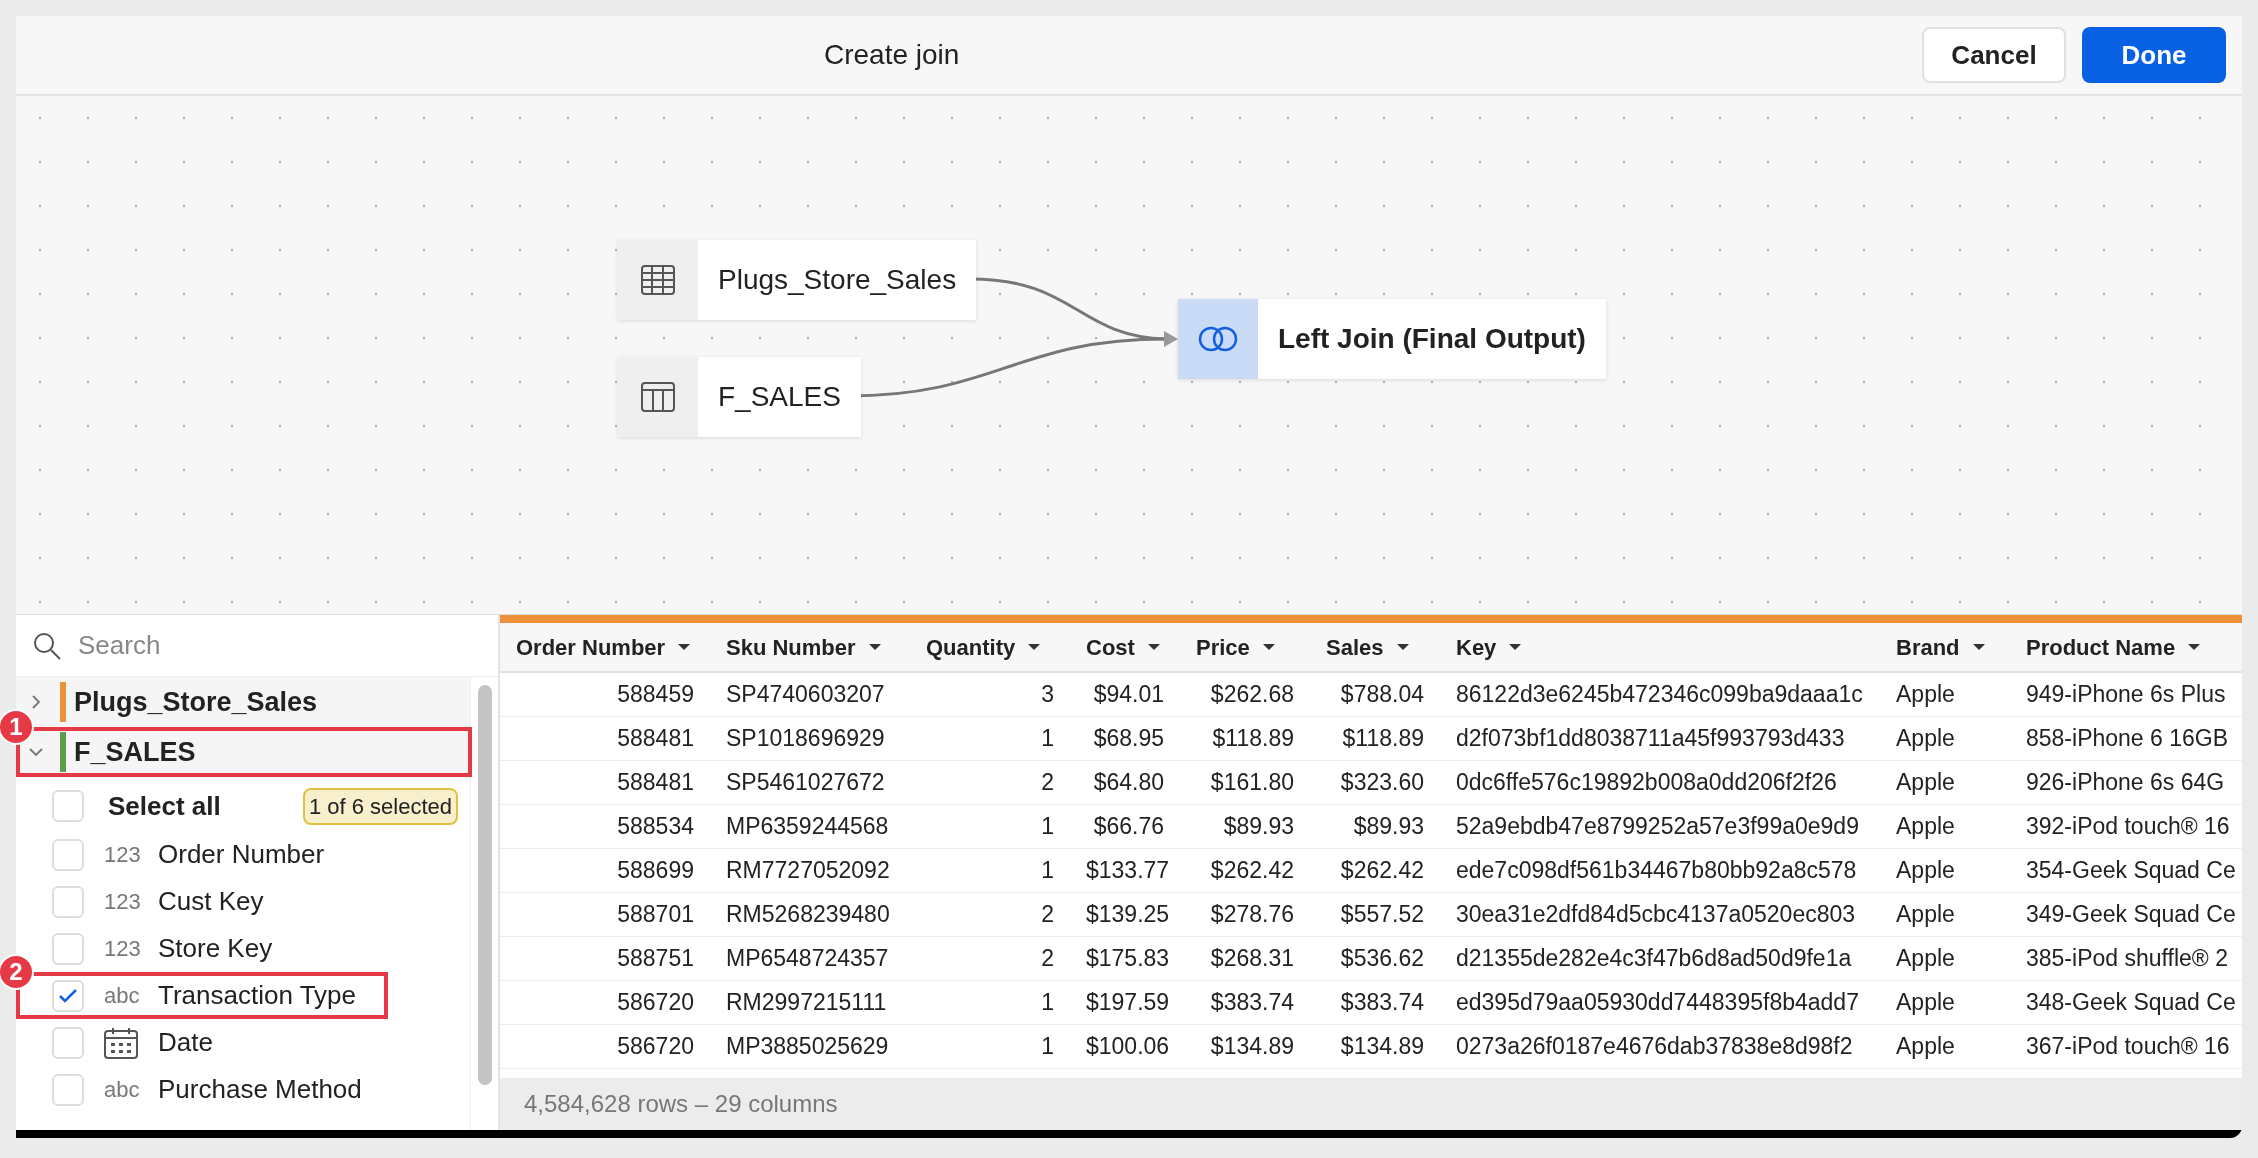 The height and width of the screenshot is (1158, 2258). What do you see at coordinates (1252, 695) in the screenshot?
I see `table-cell-text: $262.68` at bounding box center [1252, 695].